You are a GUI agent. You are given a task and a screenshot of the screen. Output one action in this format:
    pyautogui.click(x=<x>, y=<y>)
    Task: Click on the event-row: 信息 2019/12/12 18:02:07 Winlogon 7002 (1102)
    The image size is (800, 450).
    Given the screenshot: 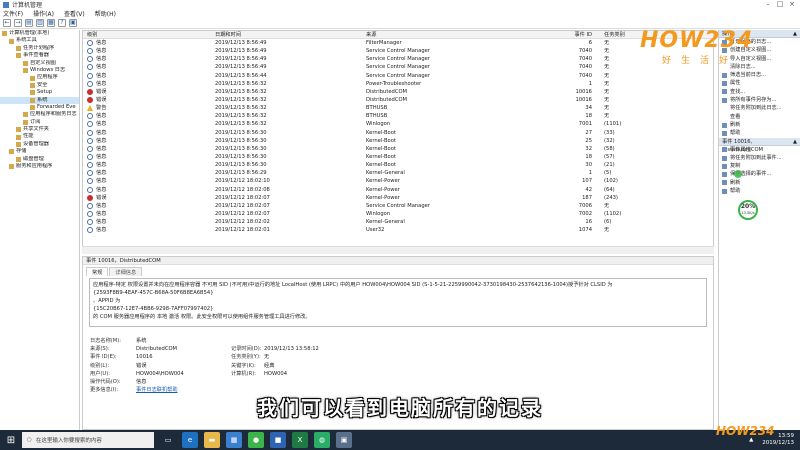 What is the action you would take?
    pyautogui.click(x=398, y=214)
    